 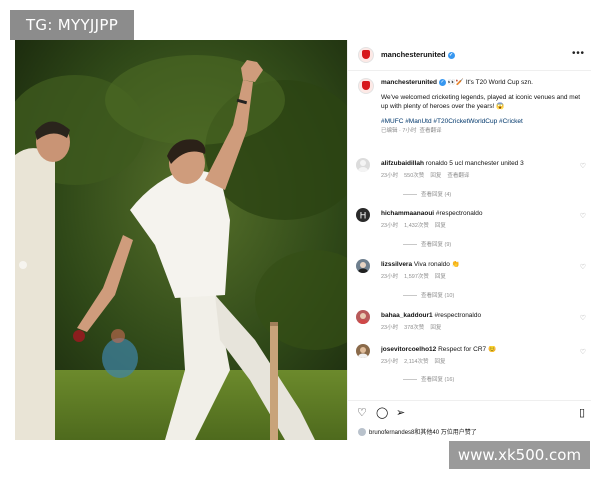 I want to click on comment-likes: 1,597次赞, so click(x=416, y=277).